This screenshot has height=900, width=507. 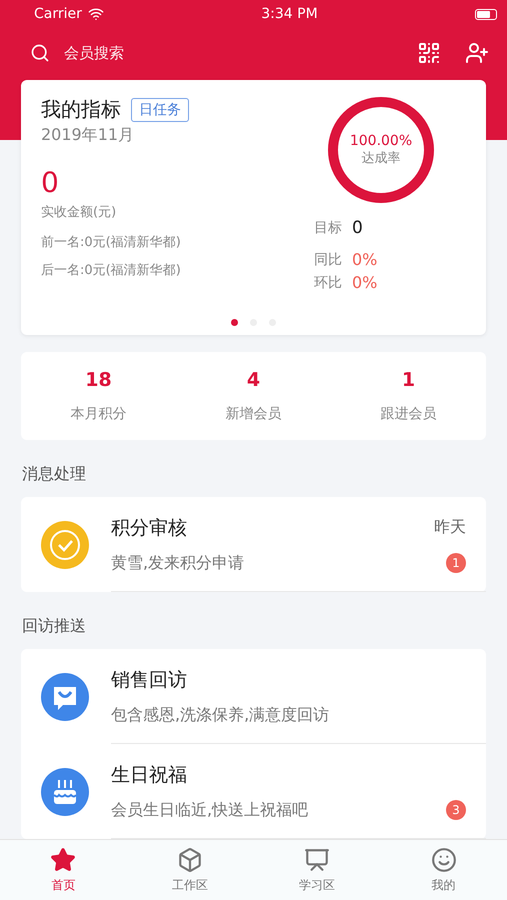 I want to click on tab: 工作区, so click(x=190, y=870).